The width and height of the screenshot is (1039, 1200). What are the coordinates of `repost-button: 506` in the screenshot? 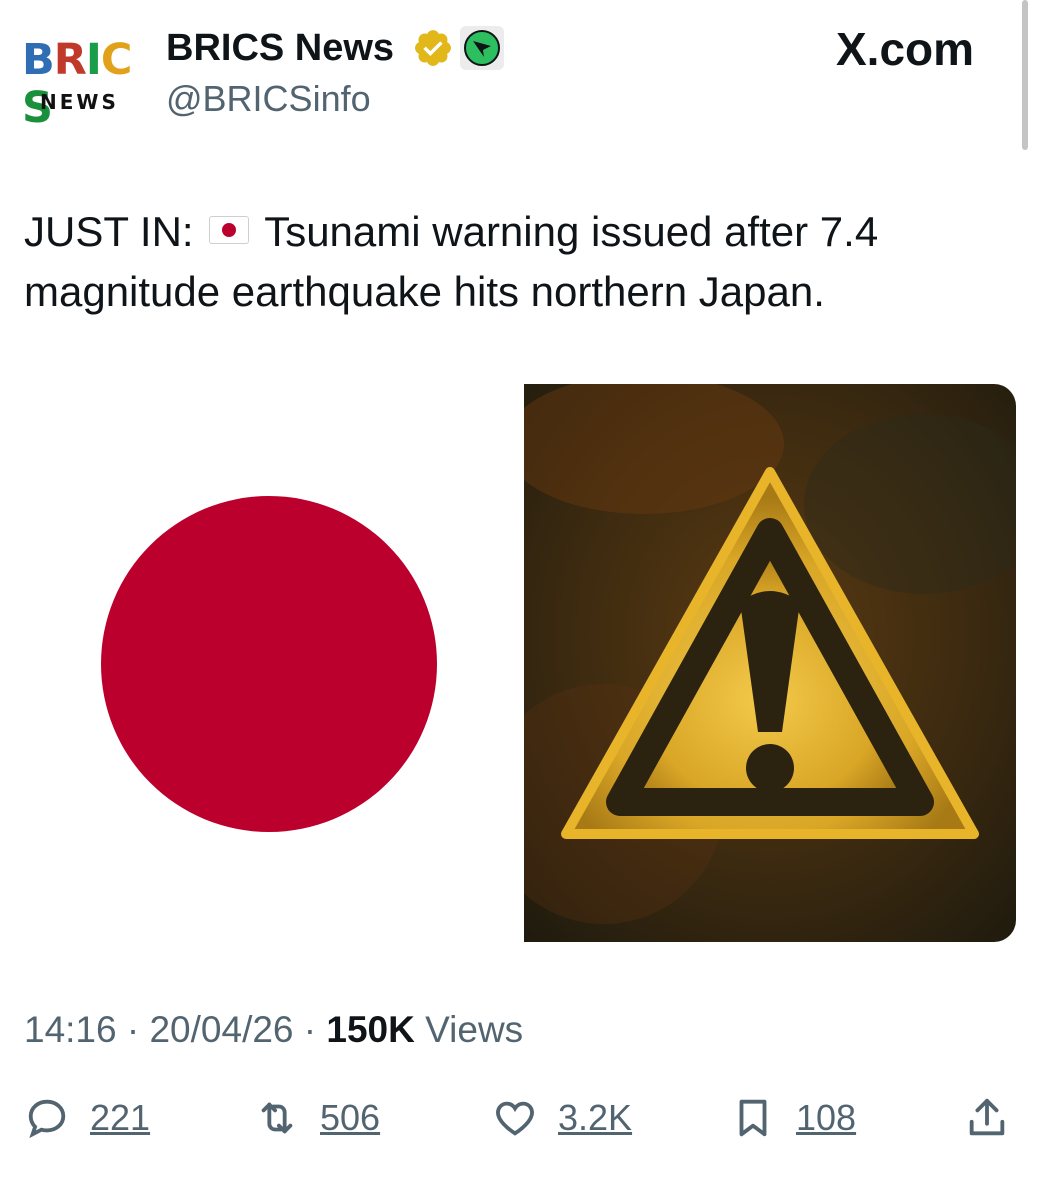 It's located at (317, 1118).